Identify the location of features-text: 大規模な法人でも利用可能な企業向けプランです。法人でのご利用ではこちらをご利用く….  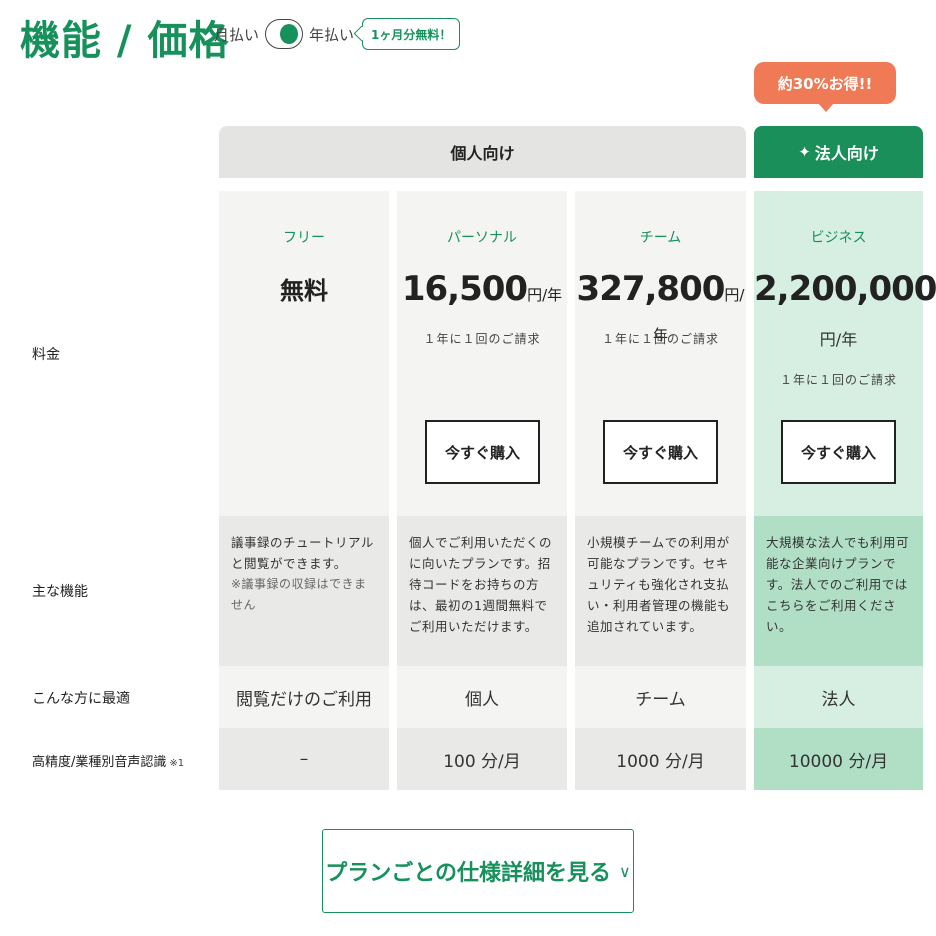
(838, 584).